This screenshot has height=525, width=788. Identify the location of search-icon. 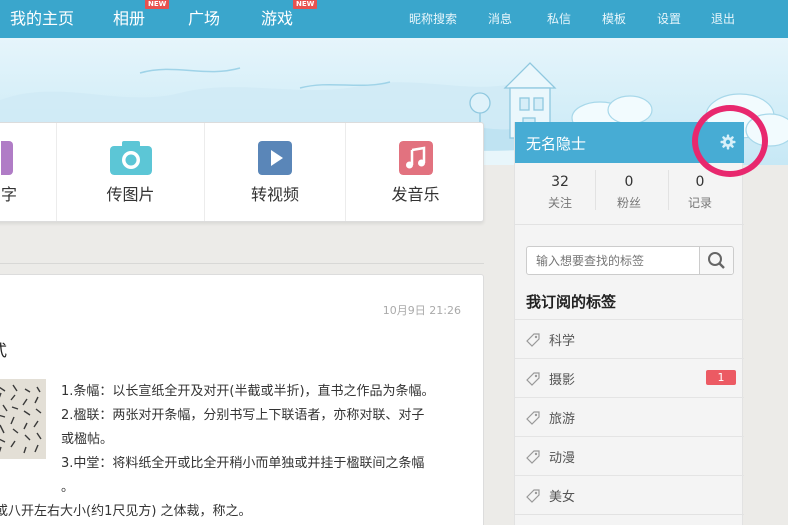
(716, 260).